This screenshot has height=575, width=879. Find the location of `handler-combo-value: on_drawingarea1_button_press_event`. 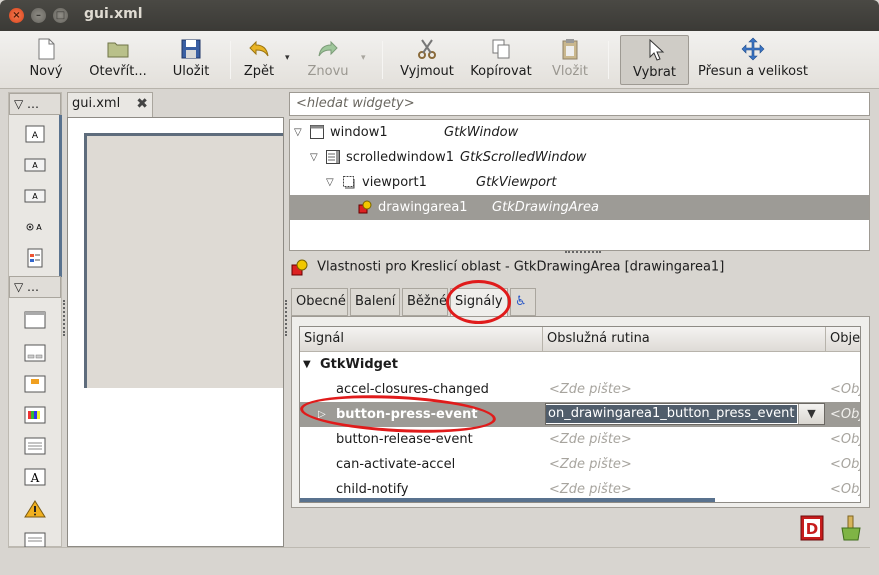

handler-combo-value: on_drawingarea1_button_press_event is located at coordinates (671, 414).